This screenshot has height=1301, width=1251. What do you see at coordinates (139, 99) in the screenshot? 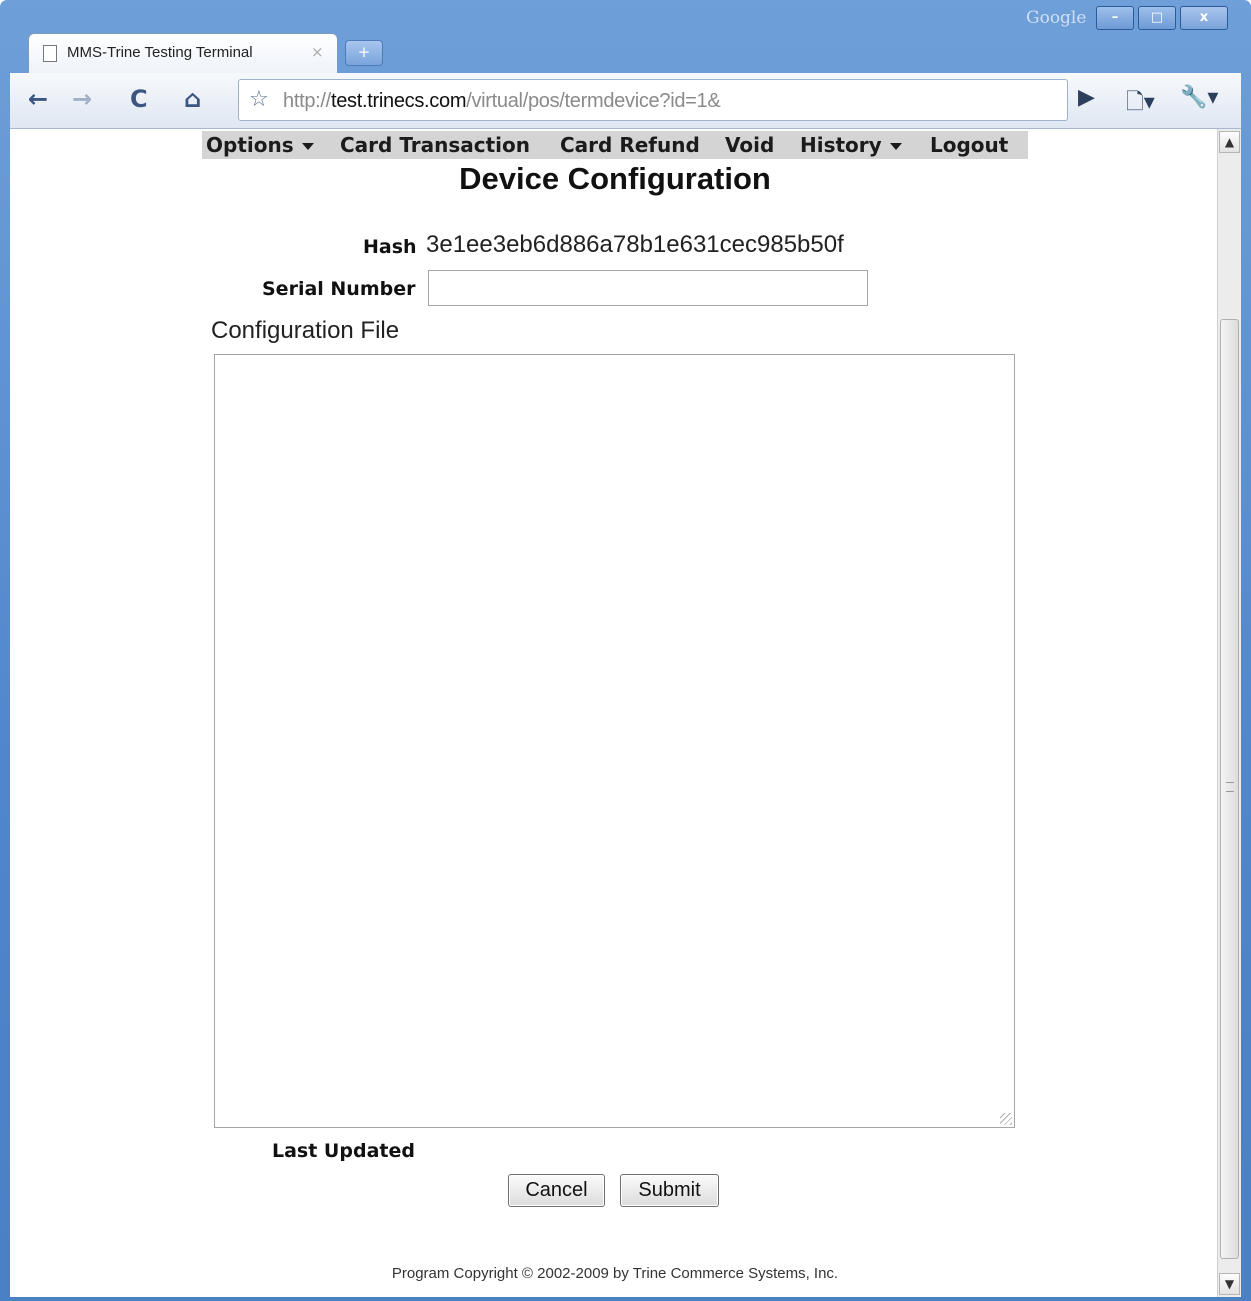
I see `reload-icon: C` at bounding box center [139, 99].